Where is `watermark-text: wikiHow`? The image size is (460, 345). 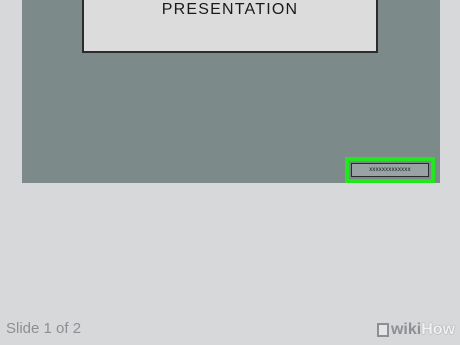 watermark-text: wikiHow is located at coordinates (423, 330).